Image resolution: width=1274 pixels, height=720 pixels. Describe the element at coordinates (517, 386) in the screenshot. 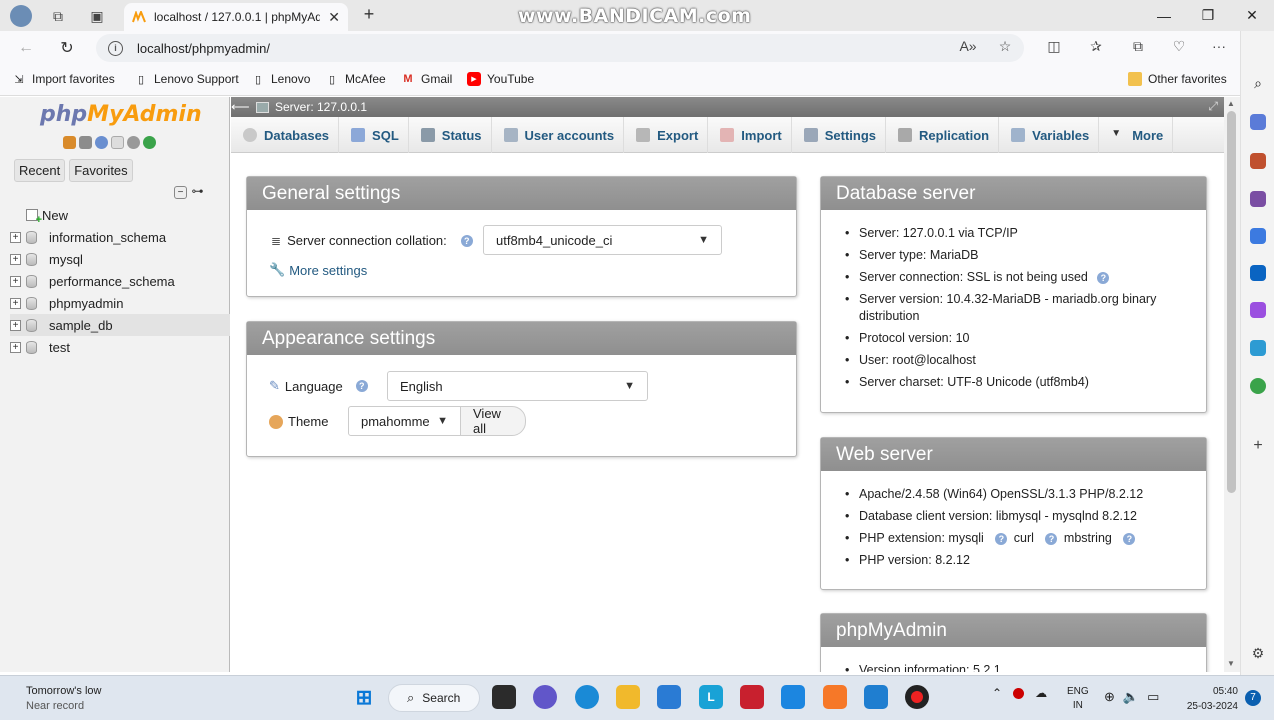

I see `language-select: English ▼` at that location.